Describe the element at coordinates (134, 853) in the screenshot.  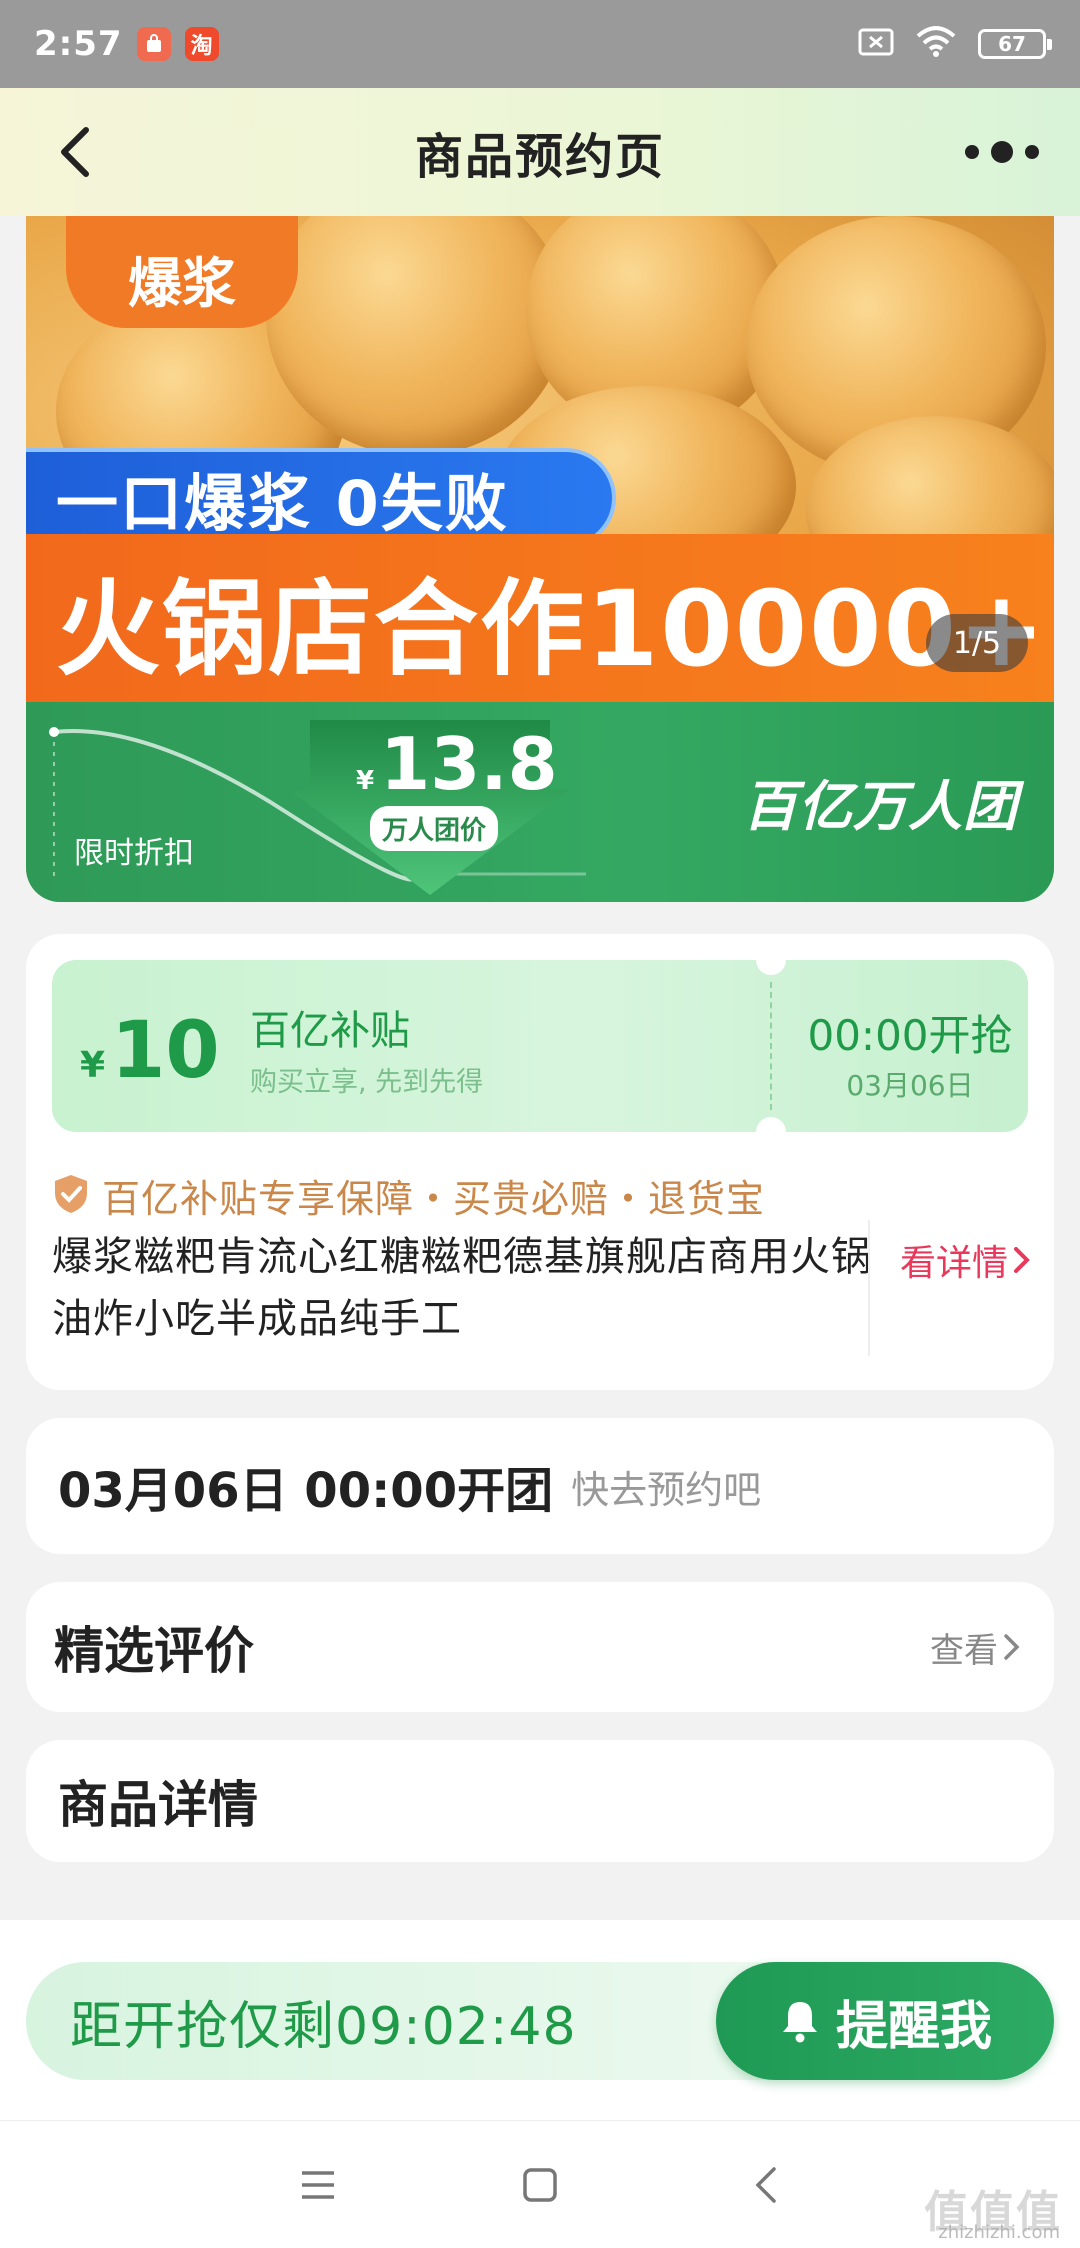
I see `limited-discount-label: 限时折扣` at that location.